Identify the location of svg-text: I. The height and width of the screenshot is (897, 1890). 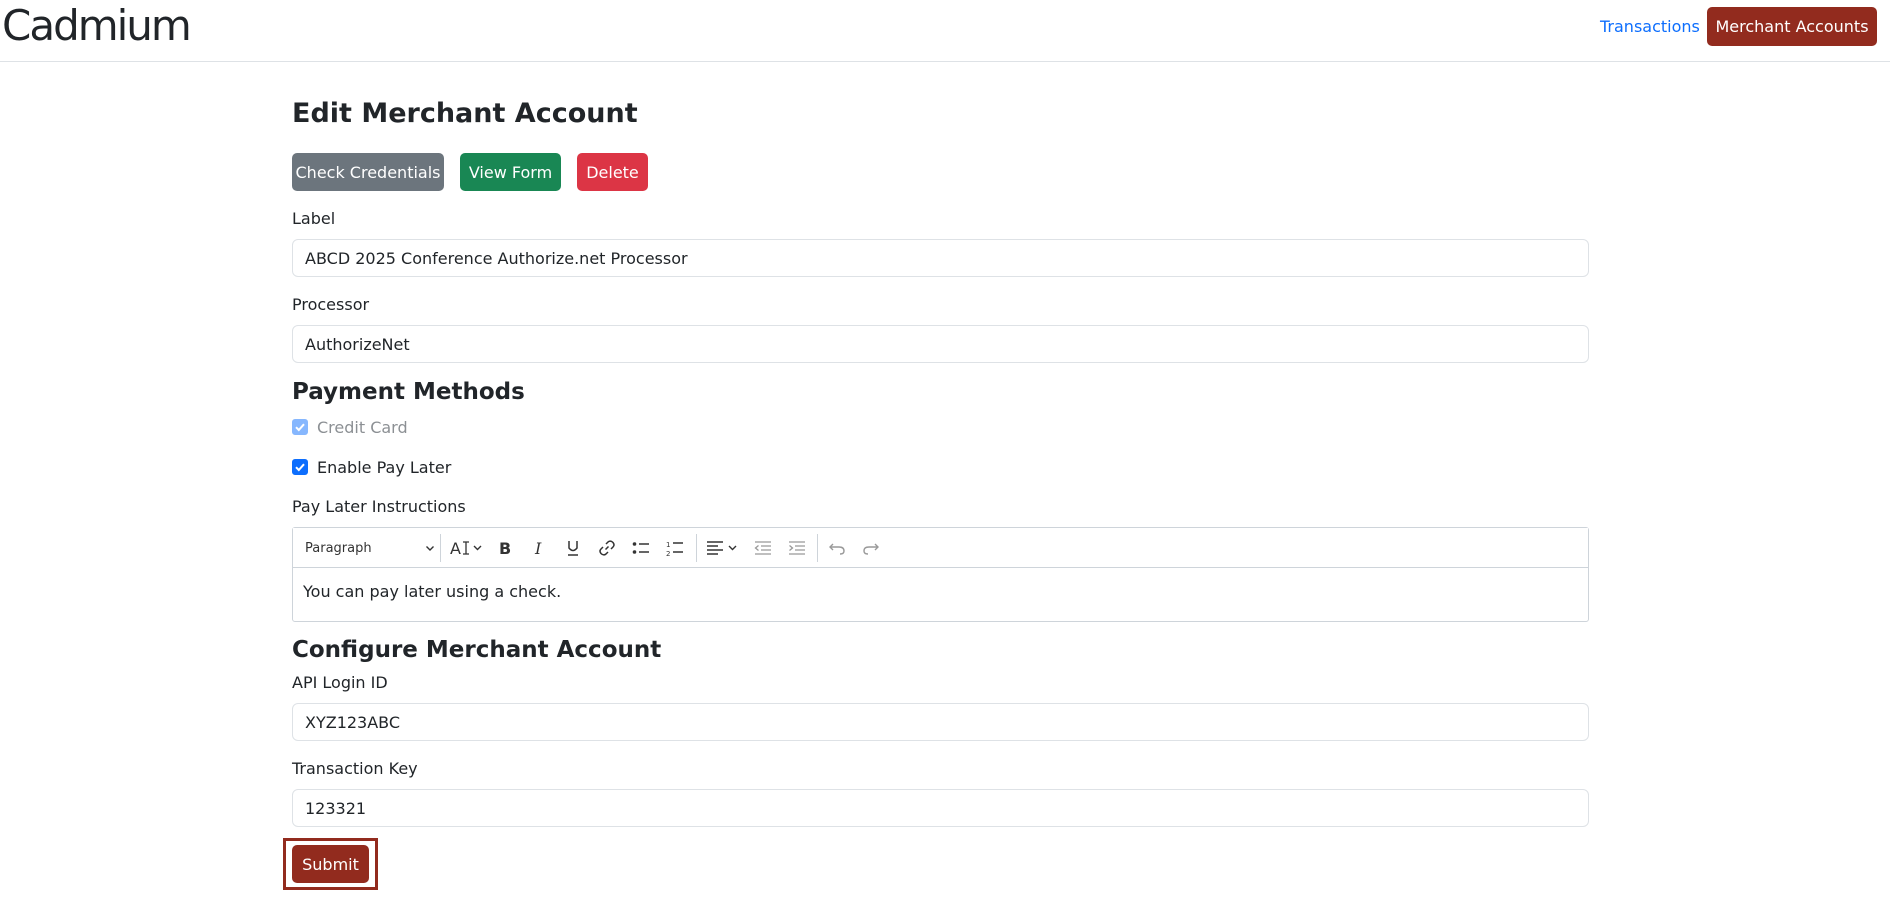
(538, 548).